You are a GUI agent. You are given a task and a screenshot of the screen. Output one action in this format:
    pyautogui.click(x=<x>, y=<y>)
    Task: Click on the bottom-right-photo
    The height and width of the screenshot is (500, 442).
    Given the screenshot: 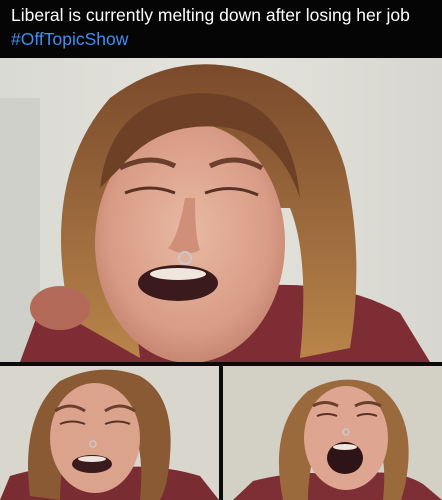 What is the action you would take?
    pyautogui.click(x=332, y=433)
    